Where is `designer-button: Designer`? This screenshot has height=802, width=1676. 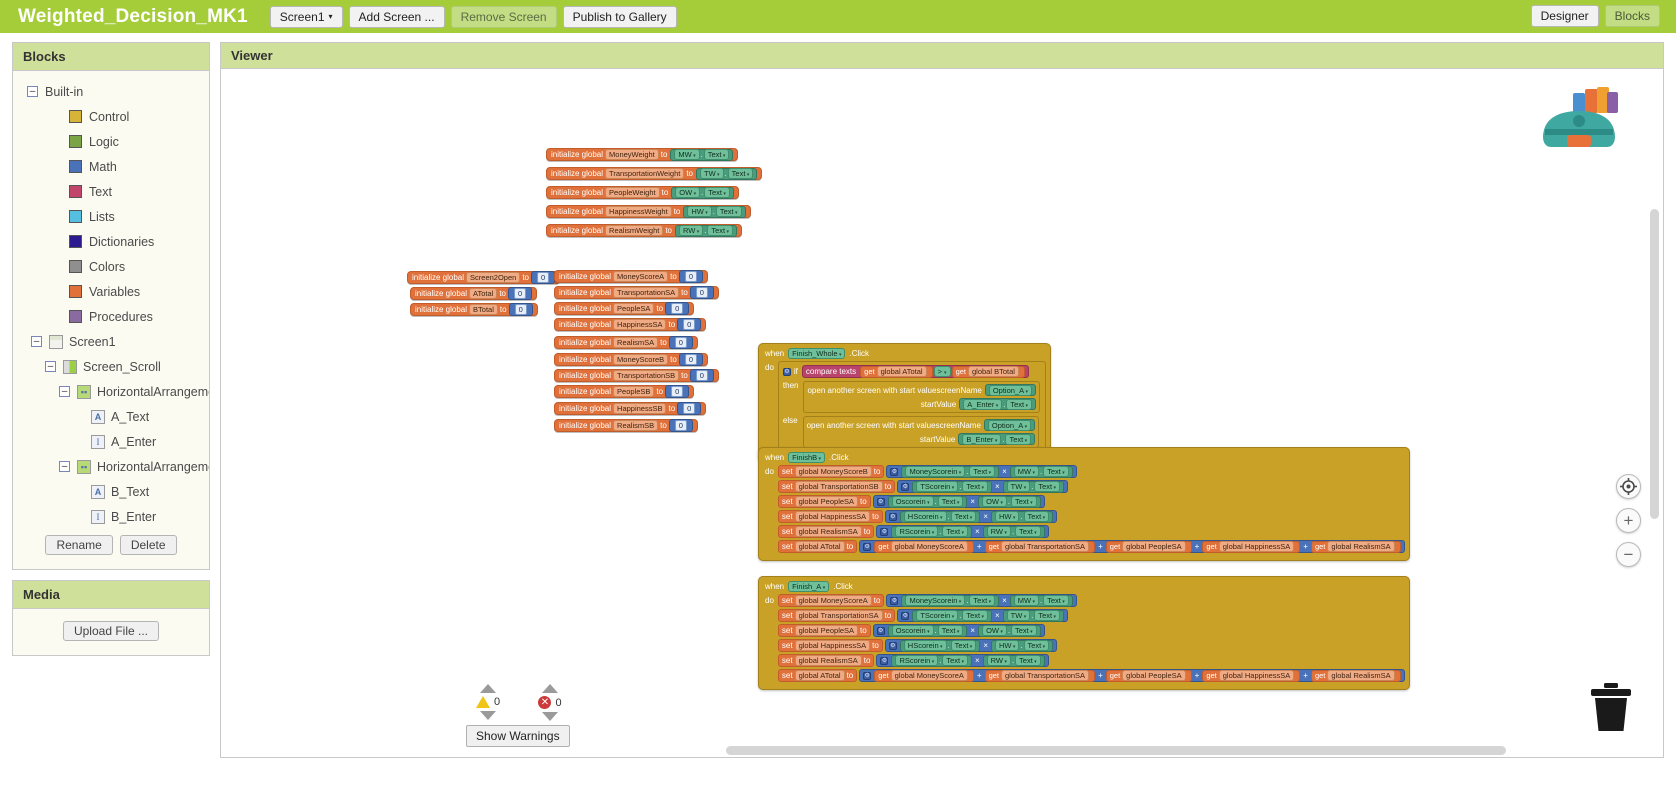
designer-button: Designer is located at coordinates (1564, 16).